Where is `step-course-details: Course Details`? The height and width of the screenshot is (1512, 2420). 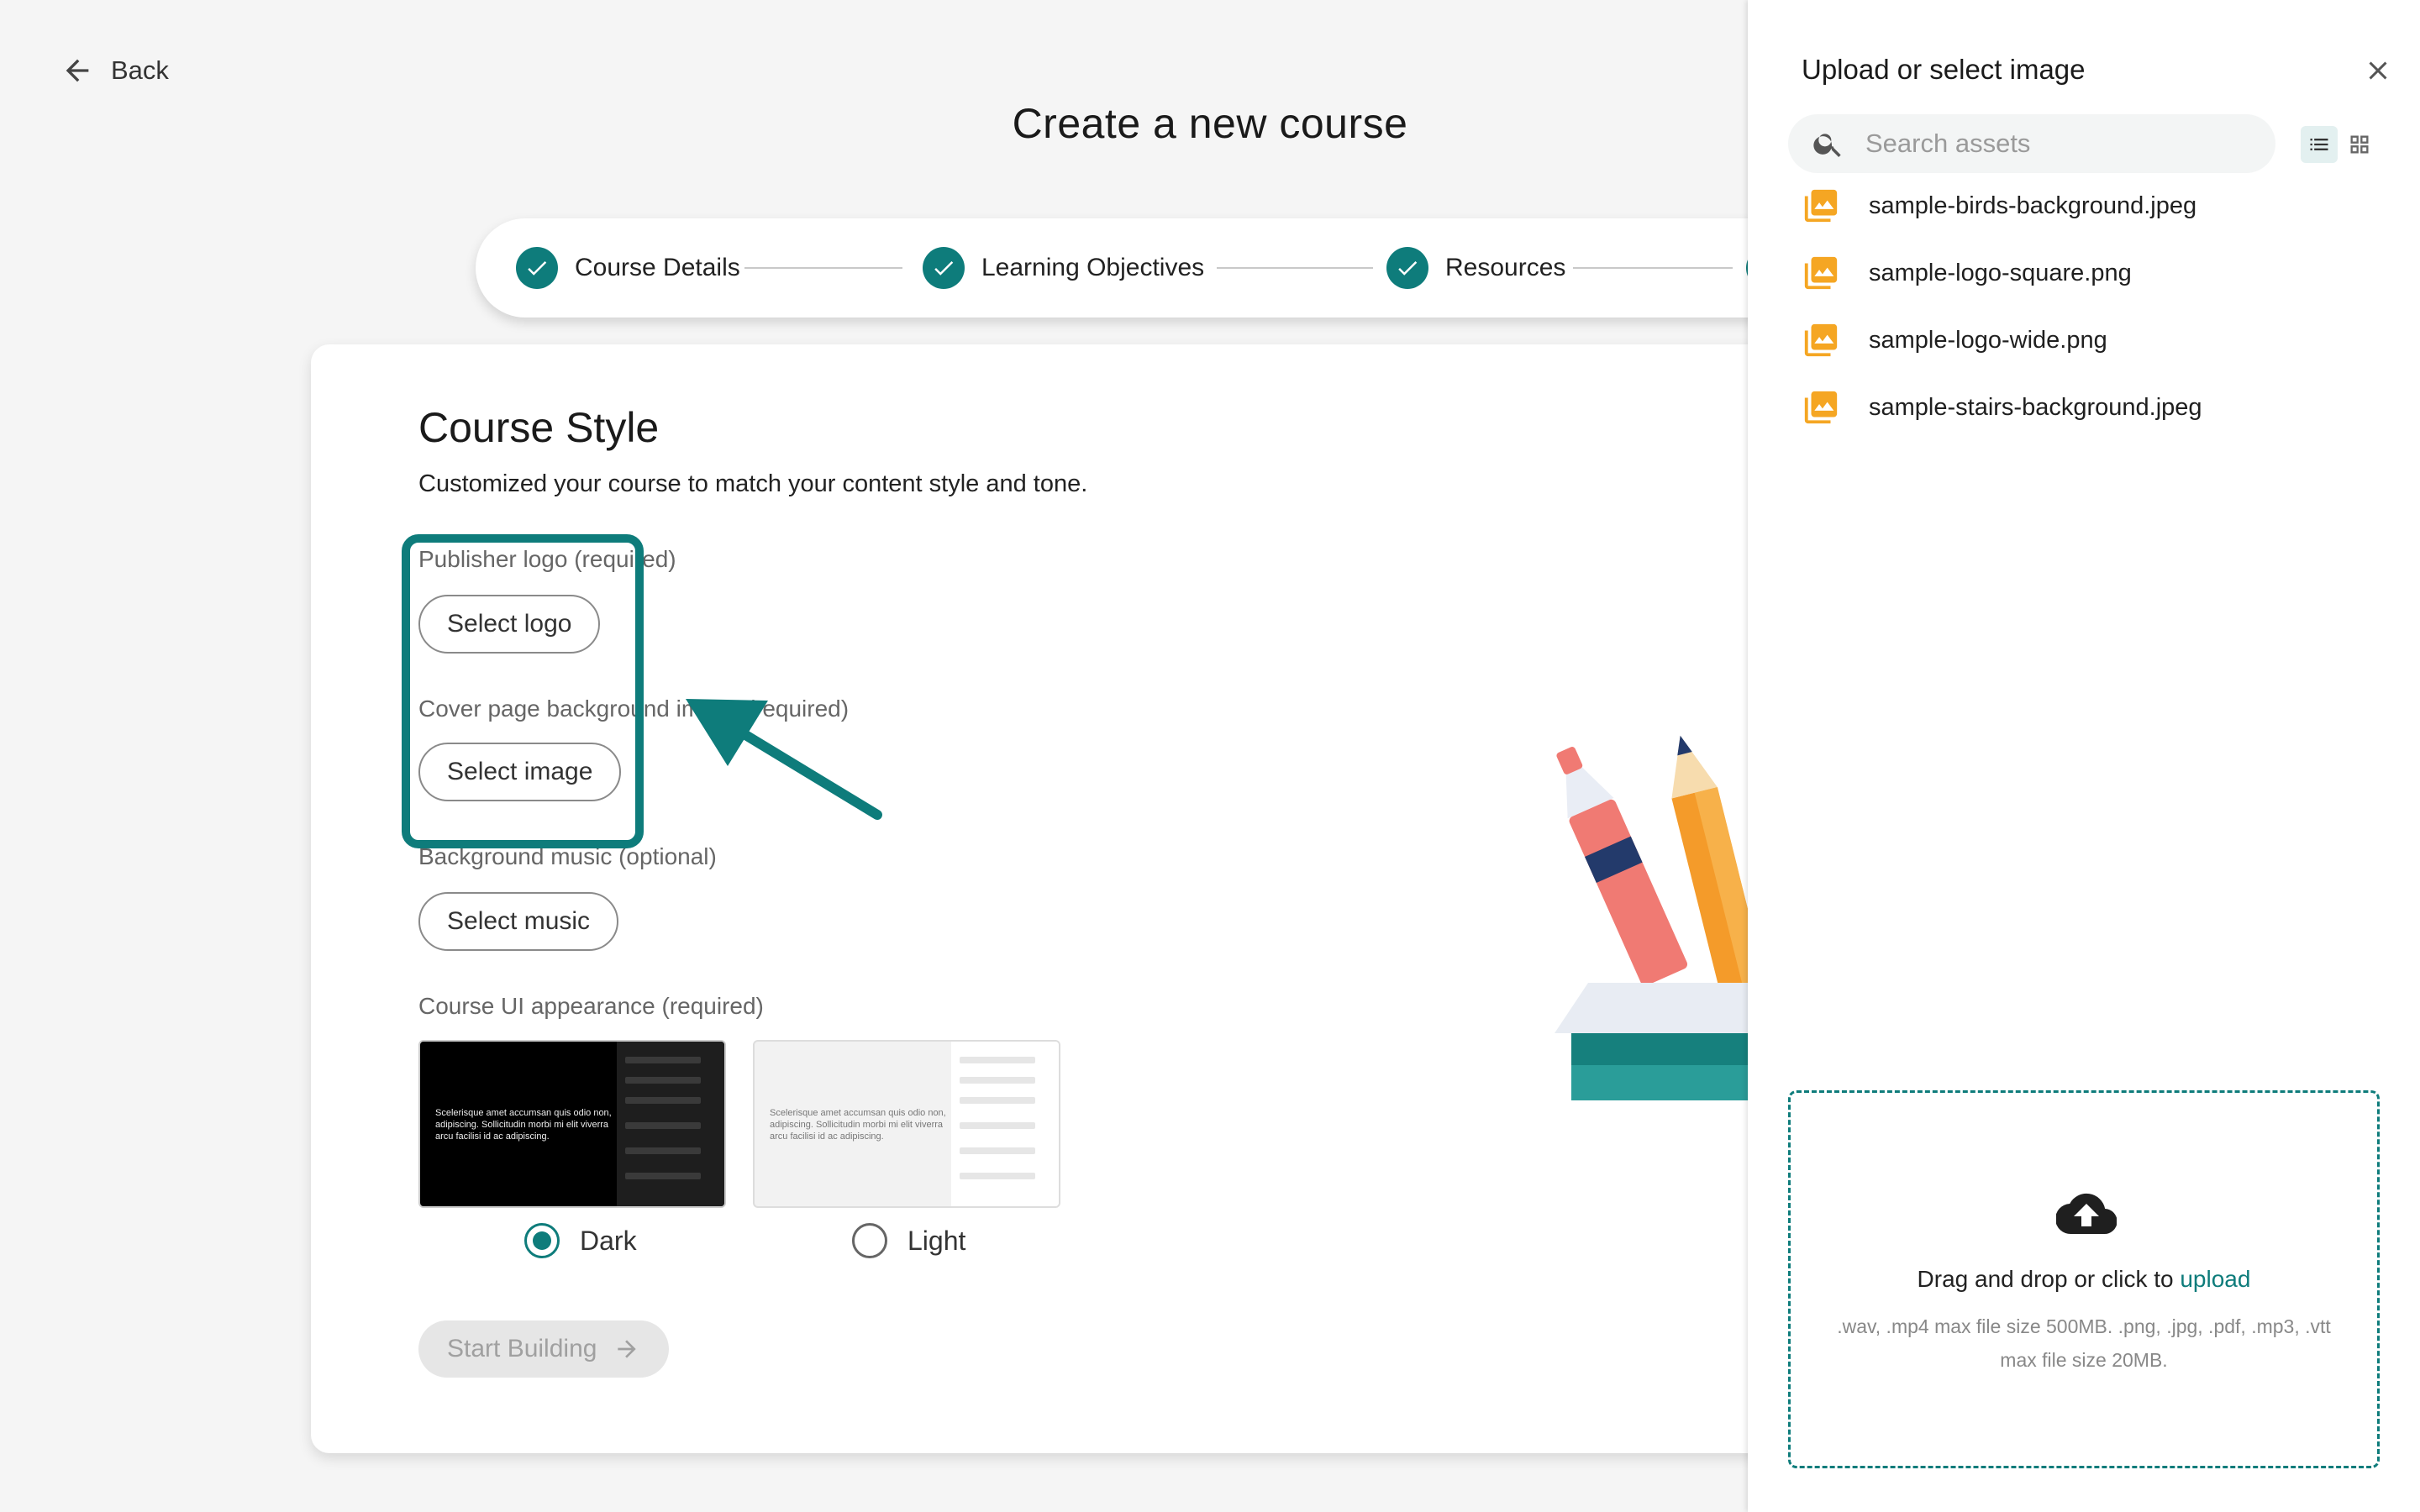 step-course-details: Course Details is located at coordinates (628, 268).